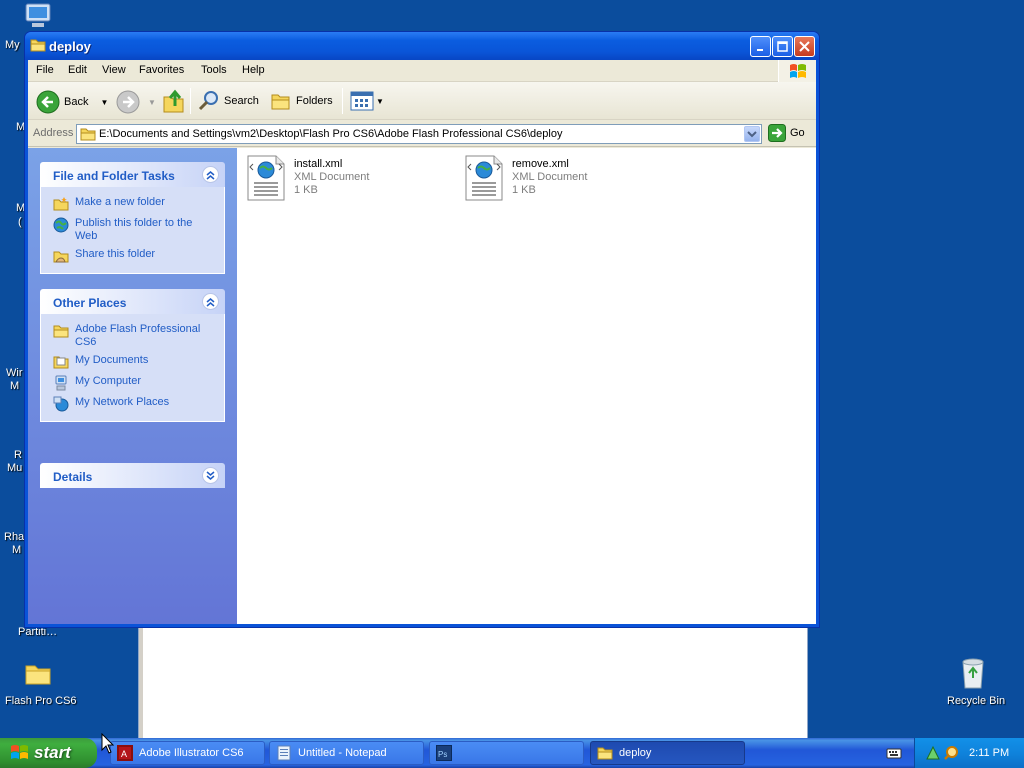 The image size is (1024, 768). Describe the element at coordinates (797, 133) in the screenshot. I see `go-label: Go` at that location.